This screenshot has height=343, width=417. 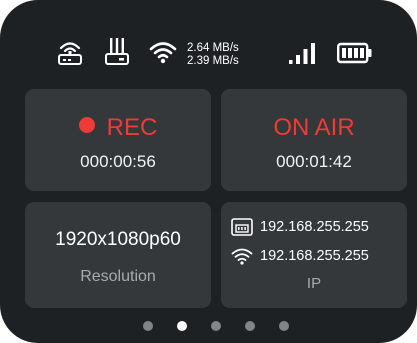 What do you see at coordinates (242, 256) in the screenshot?
I see `wifi-small-icon` at bounding box center [242, 256].